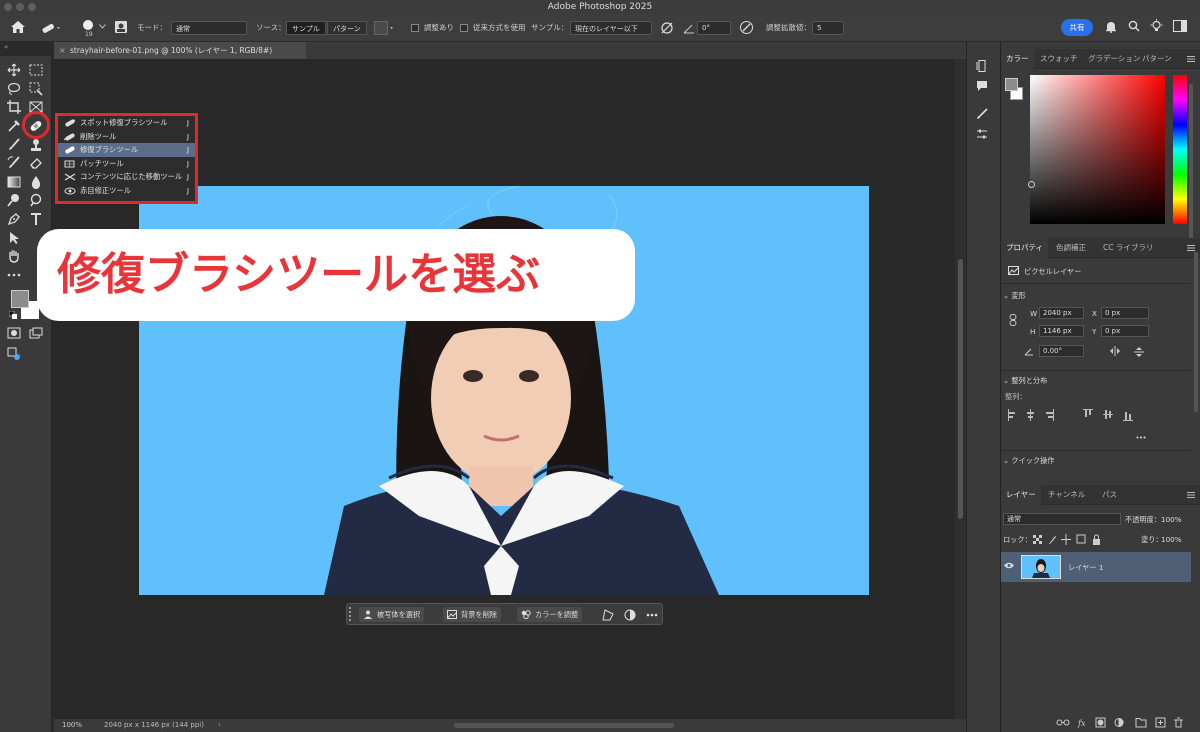  I want to click on aligned-checkbox, so click(415, 28).